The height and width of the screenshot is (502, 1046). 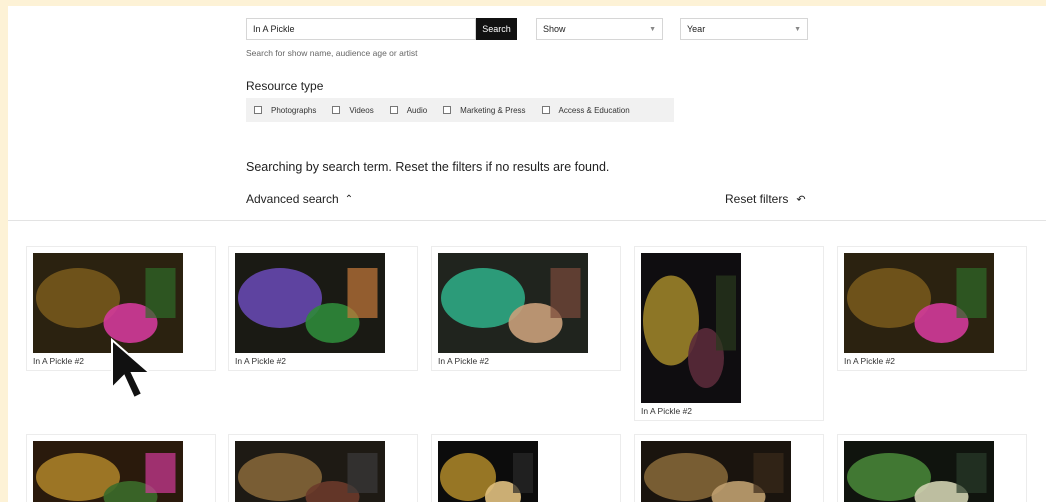 What do you see at coordinates (496, 29) in the screenshot?
I see `search-button: Search` at bounding box center [496, 29].